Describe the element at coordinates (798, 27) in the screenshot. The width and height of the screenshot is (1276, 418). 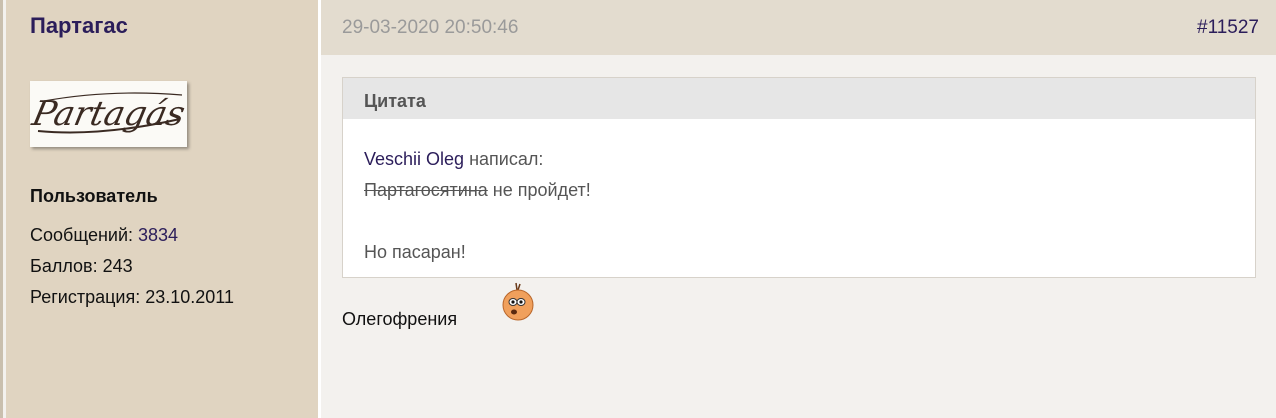
I see `post-header: 29-03-2020 20:50:46 #11527` at that location.